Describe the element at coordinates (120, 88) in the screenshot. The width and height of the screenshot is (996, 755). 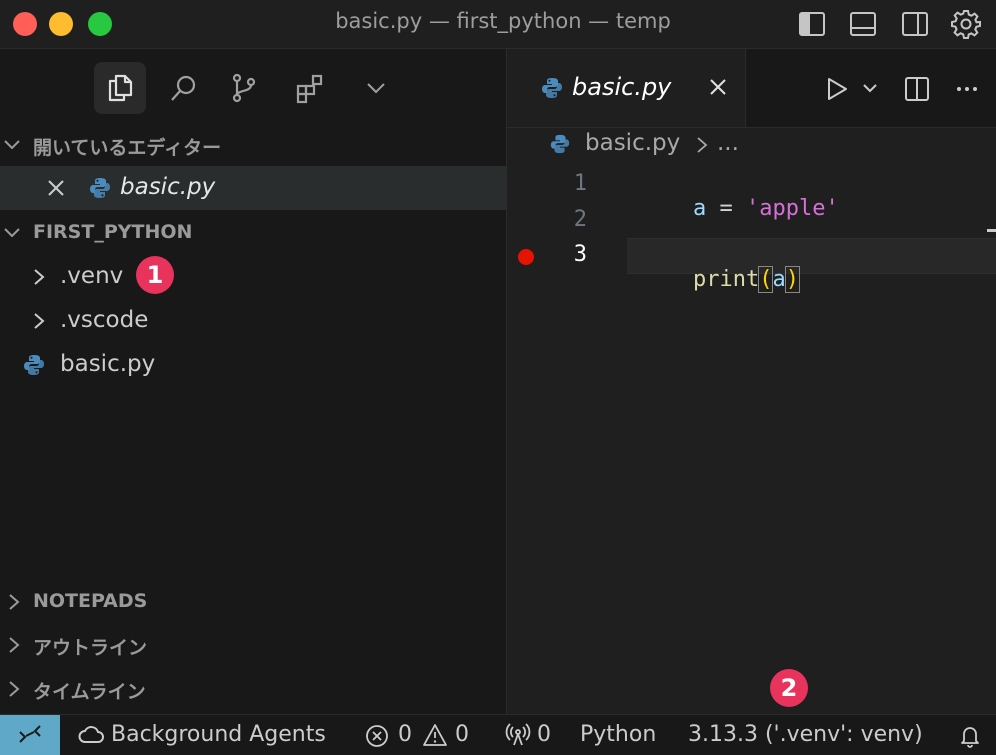
I see `files-icon` at that location.